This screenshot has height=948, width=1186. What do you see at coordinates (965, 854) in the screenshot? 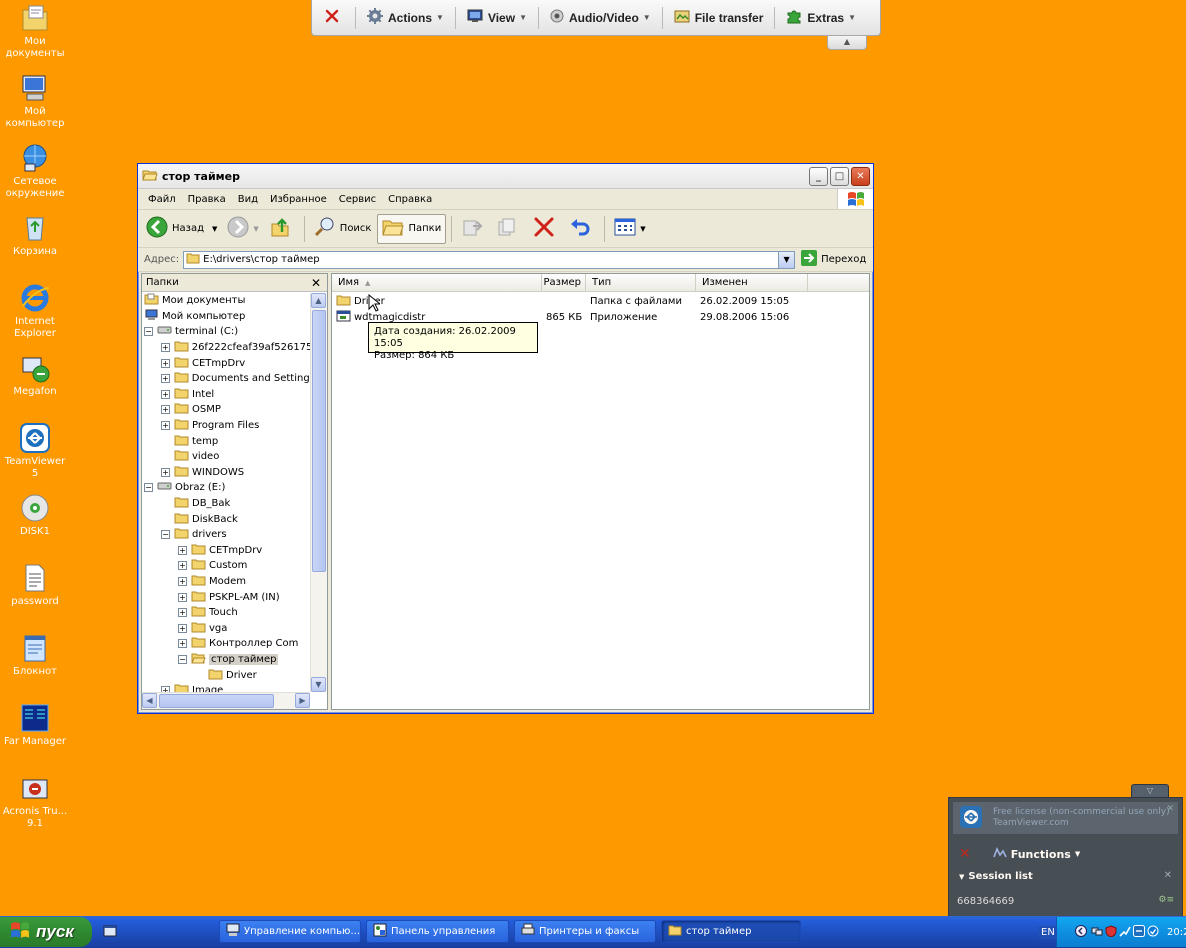
I see `tv-panel-close-button: ✕` at bounding box center [965, 854].